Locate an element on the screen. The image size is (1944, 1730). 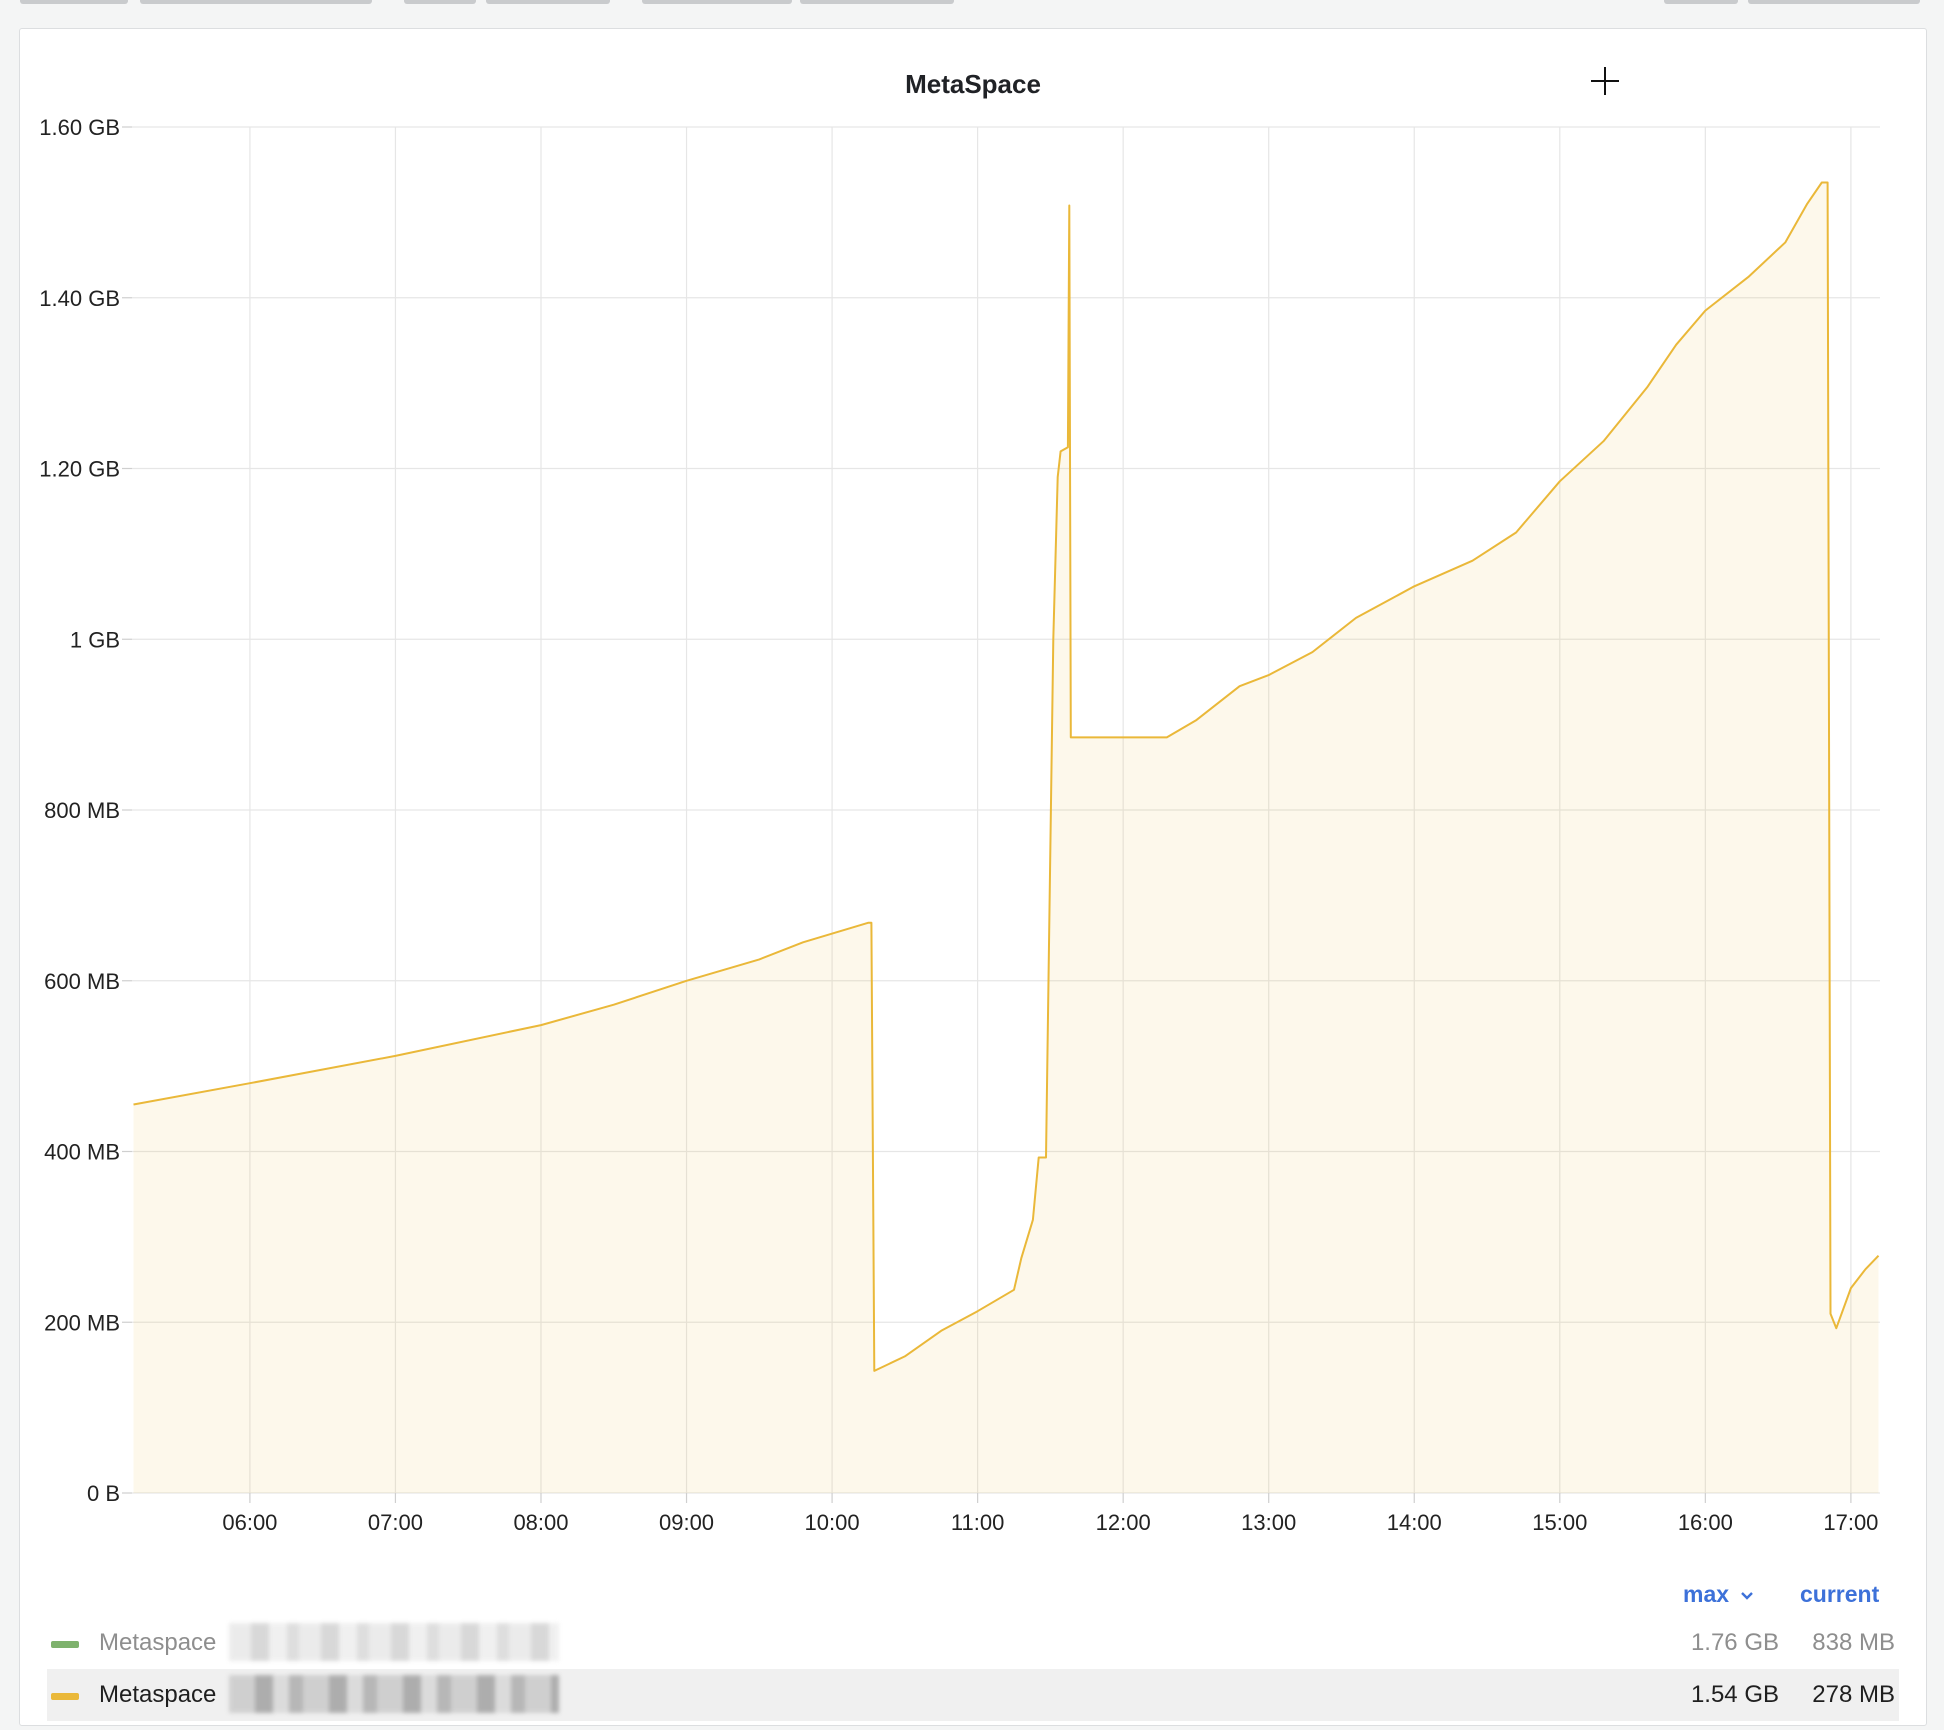
x-tick-label: 06:00 is located at coordinates (249, 1522).